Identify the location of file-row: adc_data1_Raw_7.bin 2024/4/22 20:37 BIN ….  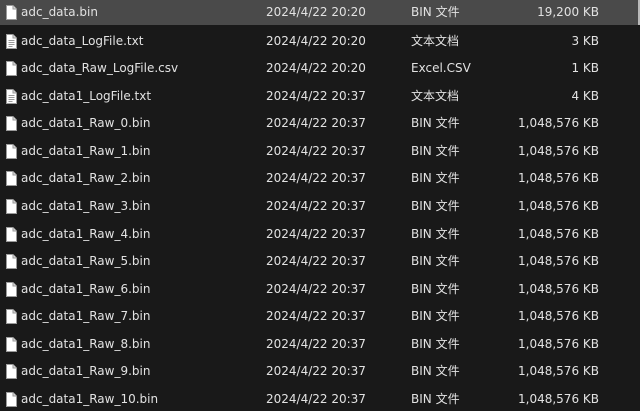
(320, 316).